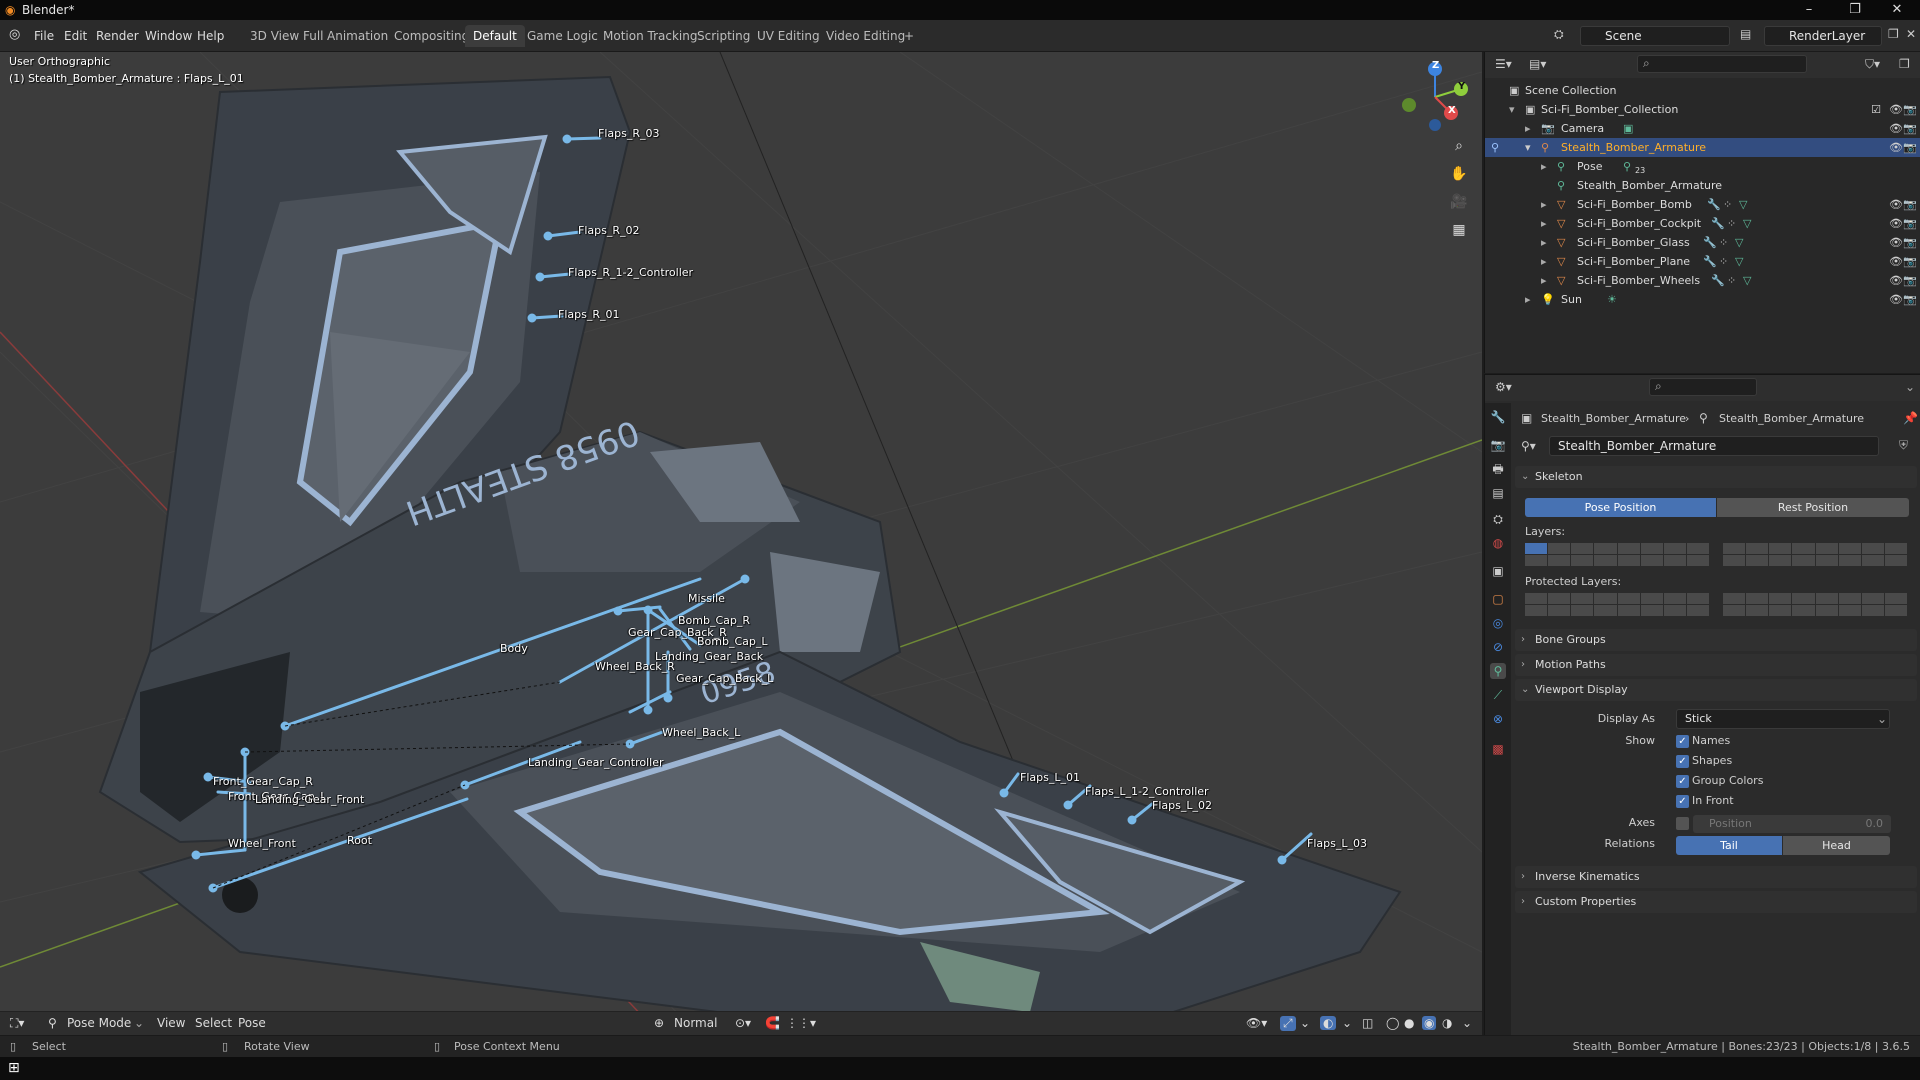 This screenshot has height=1080, width=1920. What do you see at coordinates (44, 36) in the screenshot?
I see `menu-file: File` at bounding box center [44, 36].